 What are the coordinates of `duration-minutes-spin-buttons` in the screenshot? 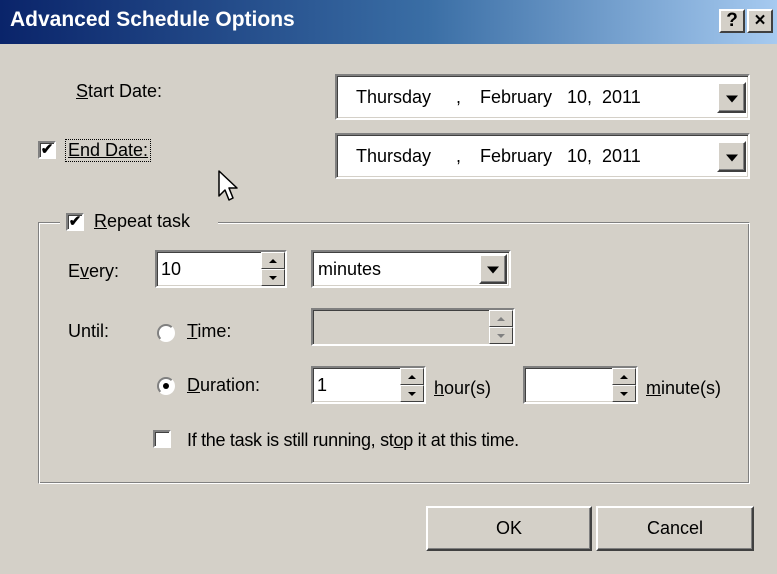 It's located at (624, 385).